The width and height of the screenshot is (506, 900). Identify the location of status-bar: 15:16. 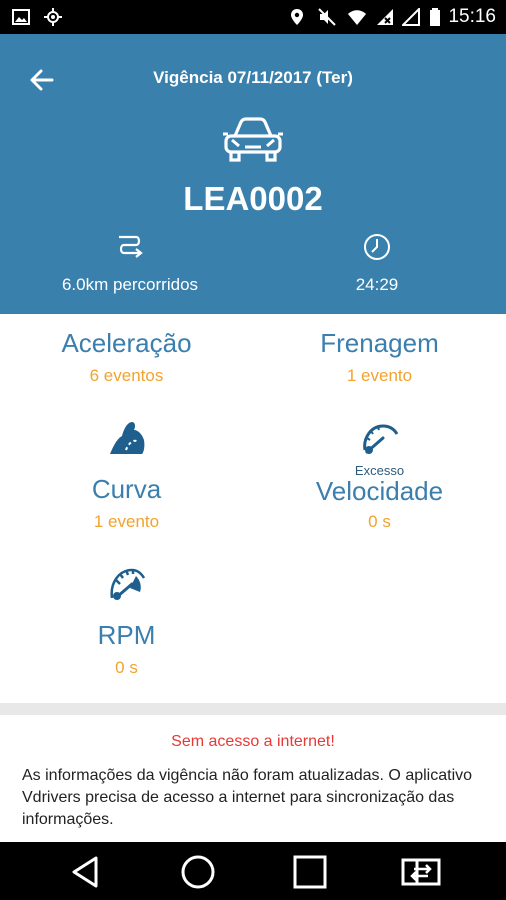
(253, 17).